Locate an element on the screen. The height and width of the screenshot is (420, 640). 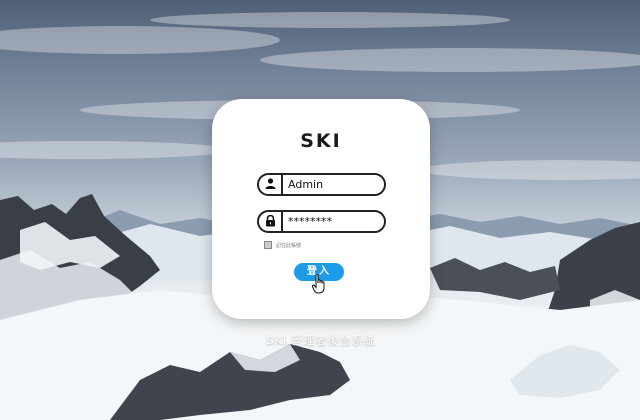
hand-pointer-icon is located at coordinates (318, 285).